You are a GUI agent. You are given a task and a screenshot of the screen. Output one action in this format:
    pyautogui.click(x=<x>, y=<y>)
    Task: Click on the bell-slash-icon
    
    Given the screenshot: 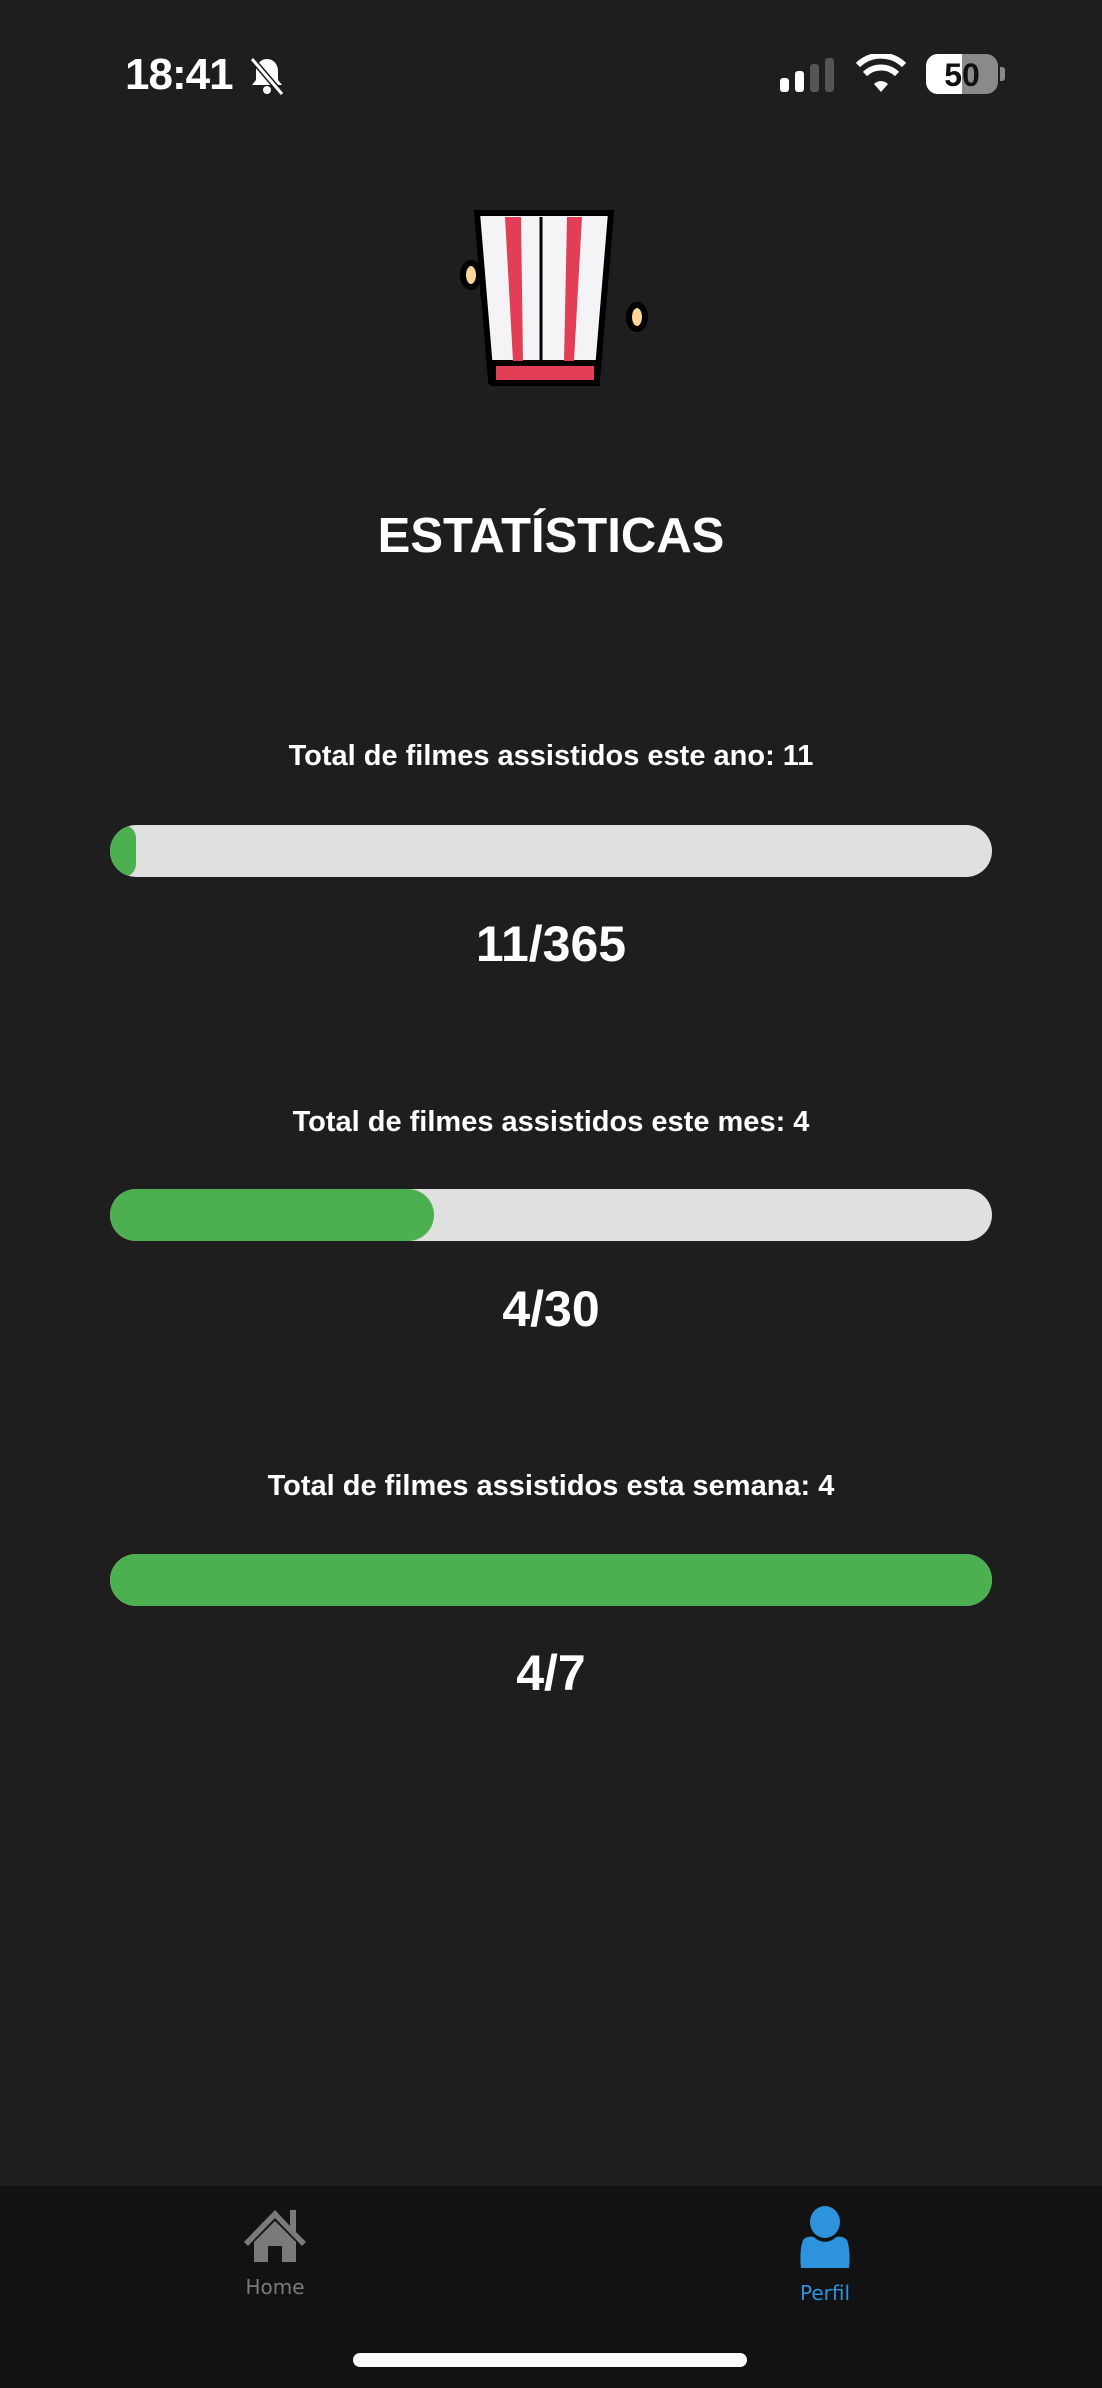 What is the action you would take?
    pyautogui.click(x=267, y=78)
    